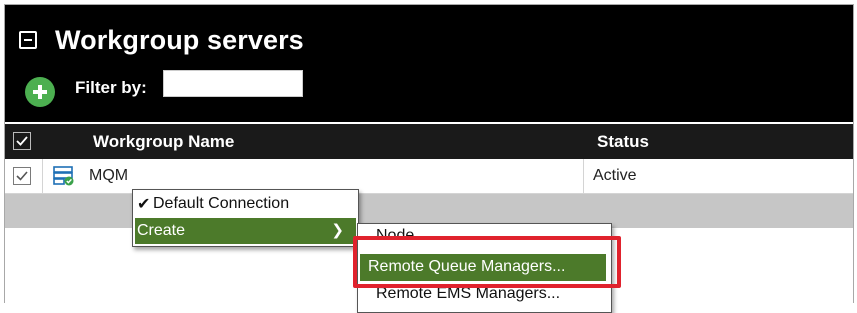 The image size is (857, 313). I want to click on menu-item-default-connection: ✔ Default Connection, so click(245, 203).